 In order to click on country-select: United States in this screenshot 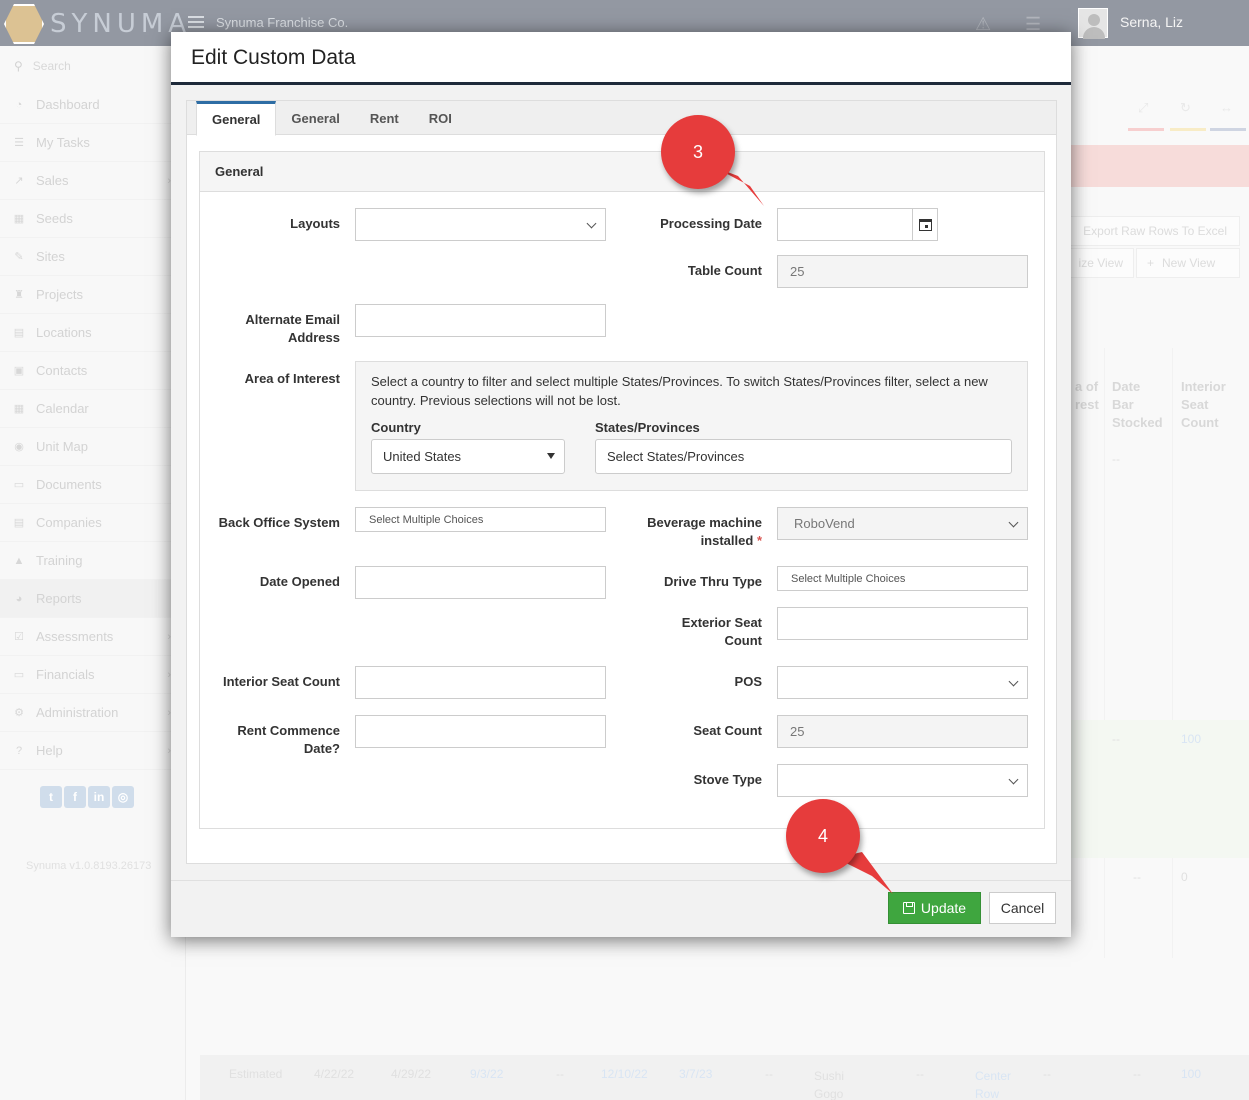, I will do `click(468, 456)`.